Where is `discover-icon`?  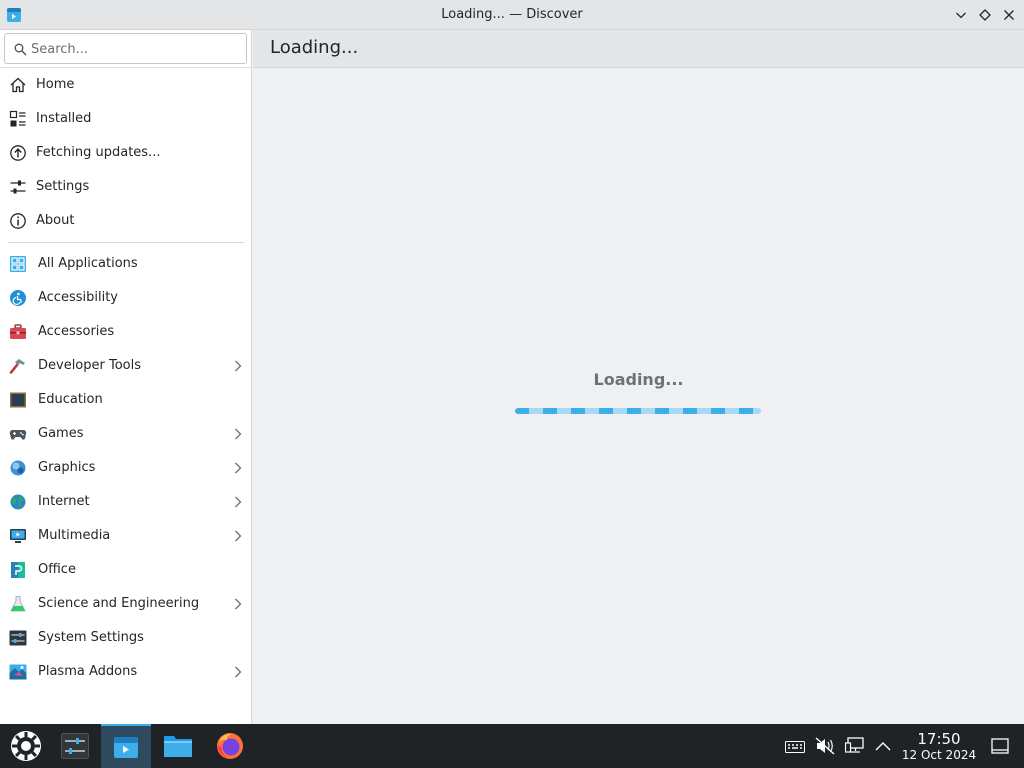
discover-icon is located at coordinates (126, 747).